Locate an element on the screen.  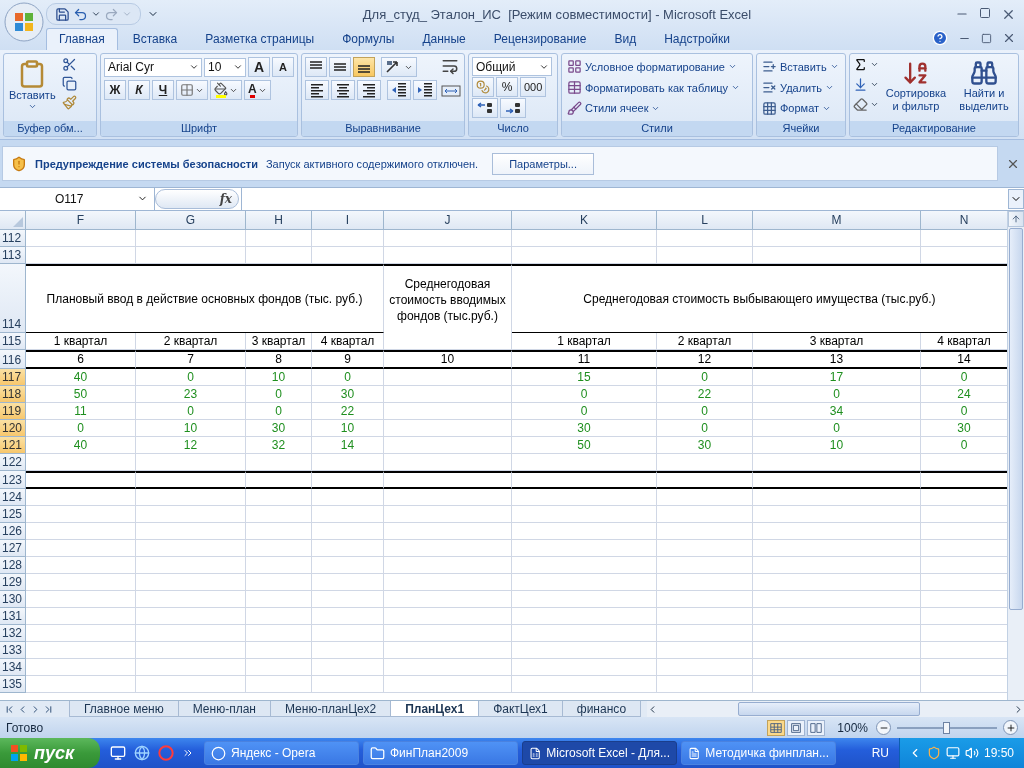
styles-menu-button: Форматировать как таблицу is located at coordinates (654, 87).